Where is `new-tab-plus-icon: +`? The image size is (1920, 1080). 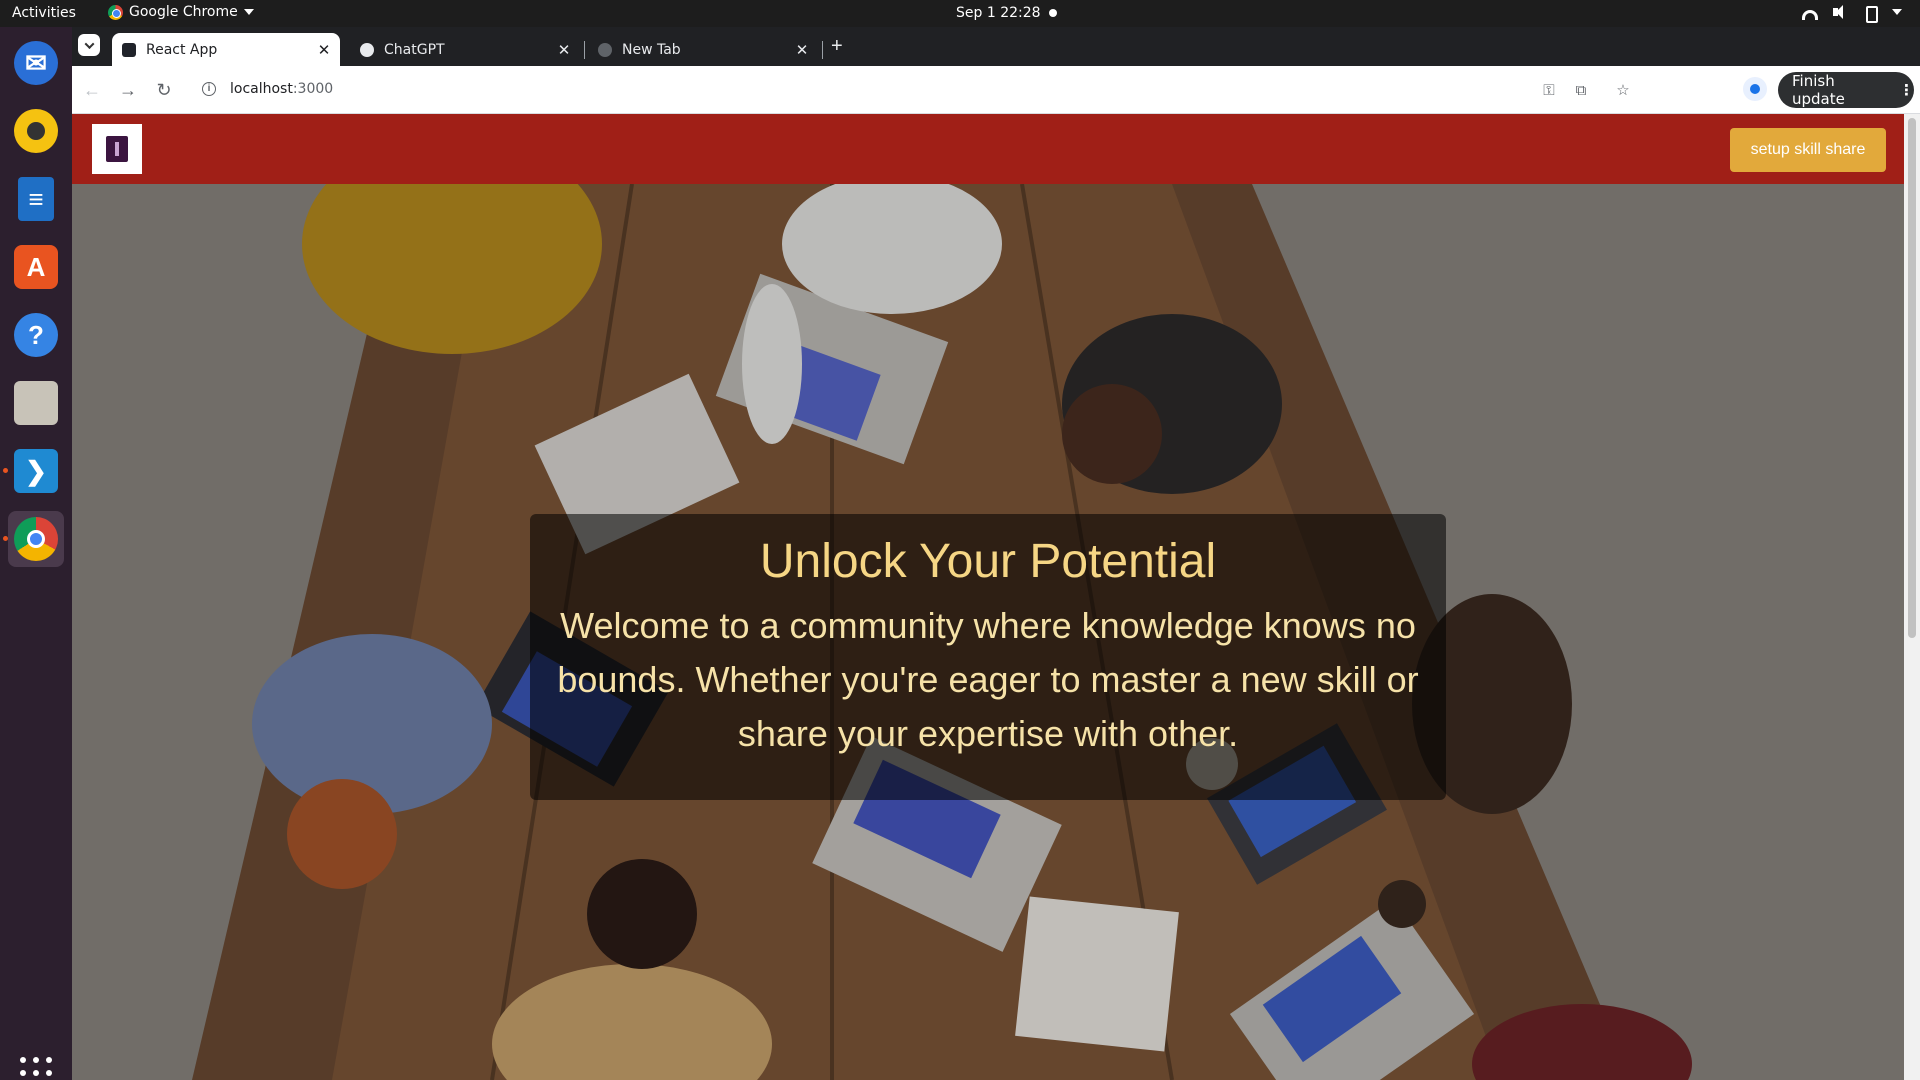
new-tab-plus-icon: + is located at coordinates (837, 46).